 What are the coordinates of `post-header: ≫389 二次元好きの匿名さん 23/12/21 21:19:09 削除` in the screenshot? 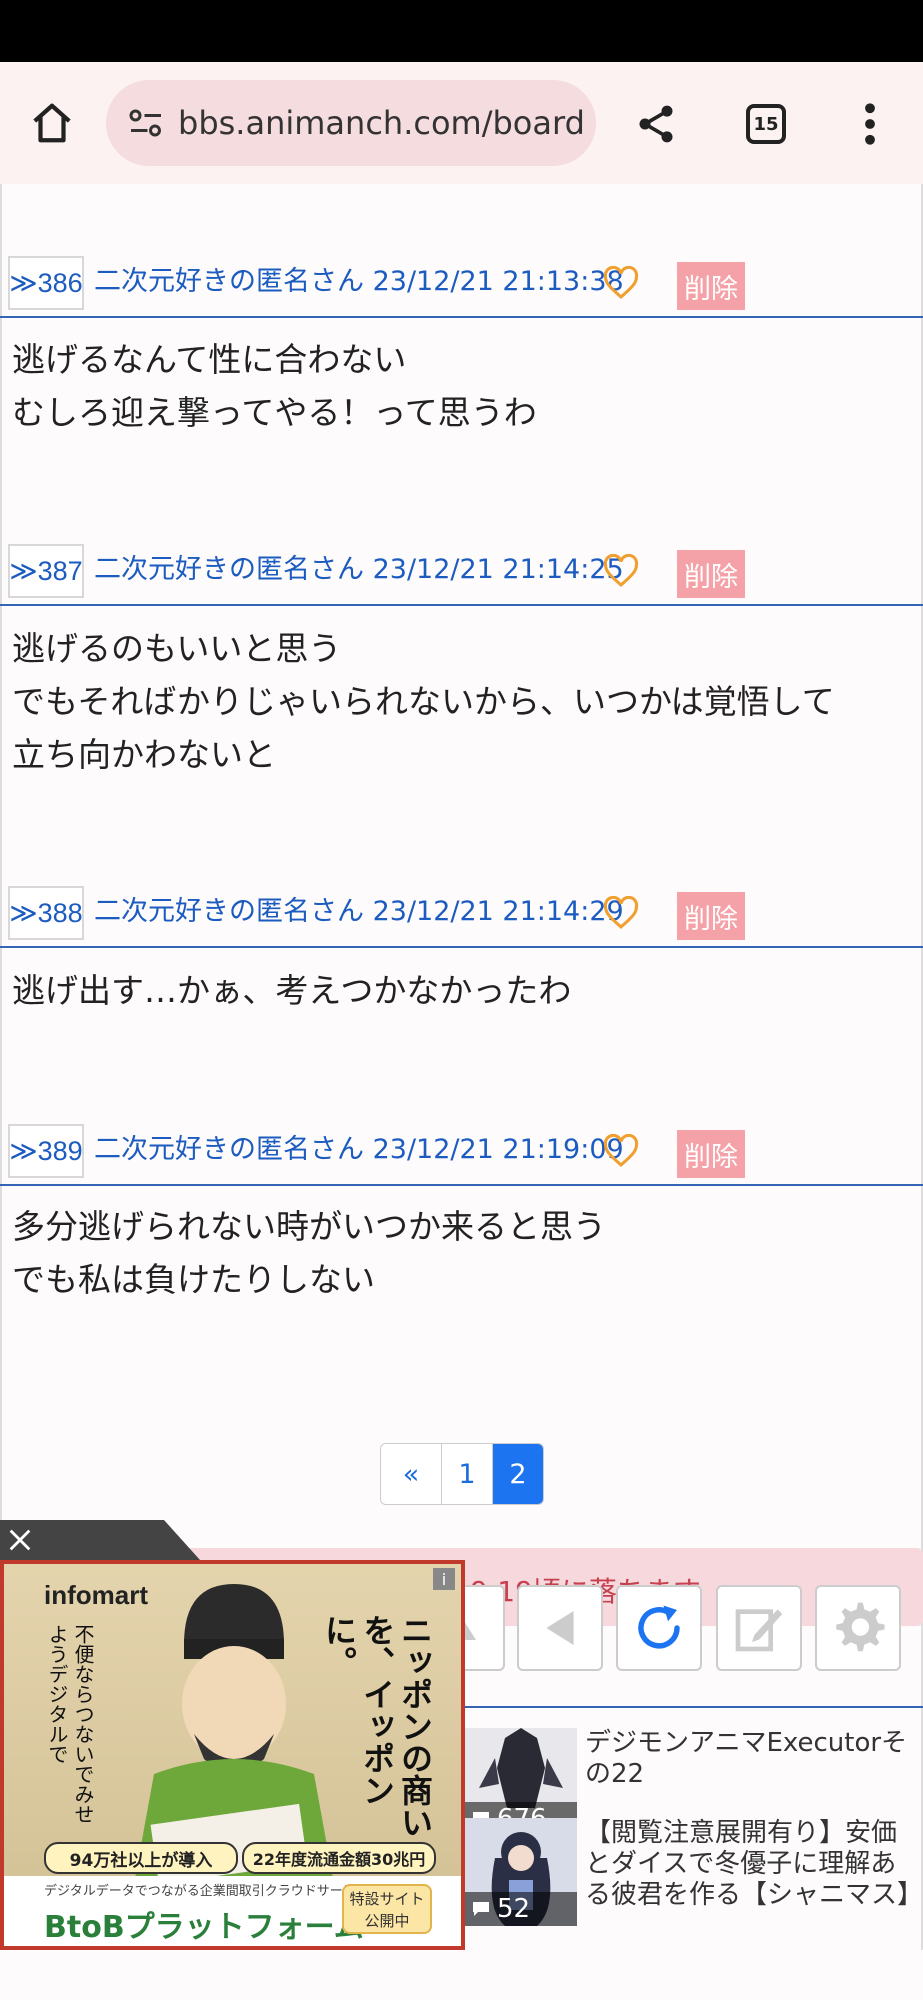 It's located at (461, 1152).